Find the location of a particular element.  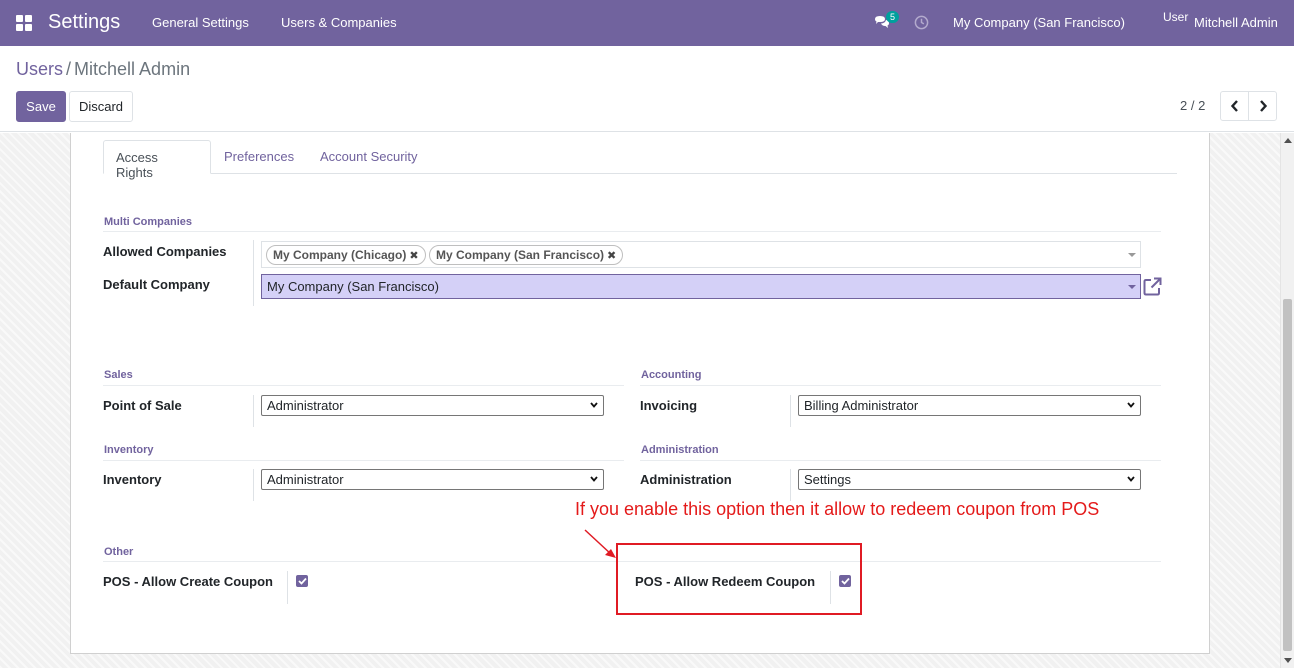

scroll-up-arrow is located at coordinates (1288, 140).